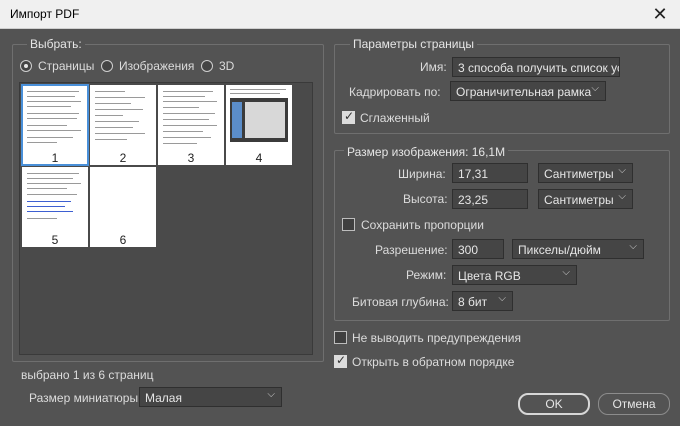 The width and height of the screenshot is (680, 426). Describe the element at coordinates (554, 404) in the screenshot. I see `ok-button: OK` at that location.